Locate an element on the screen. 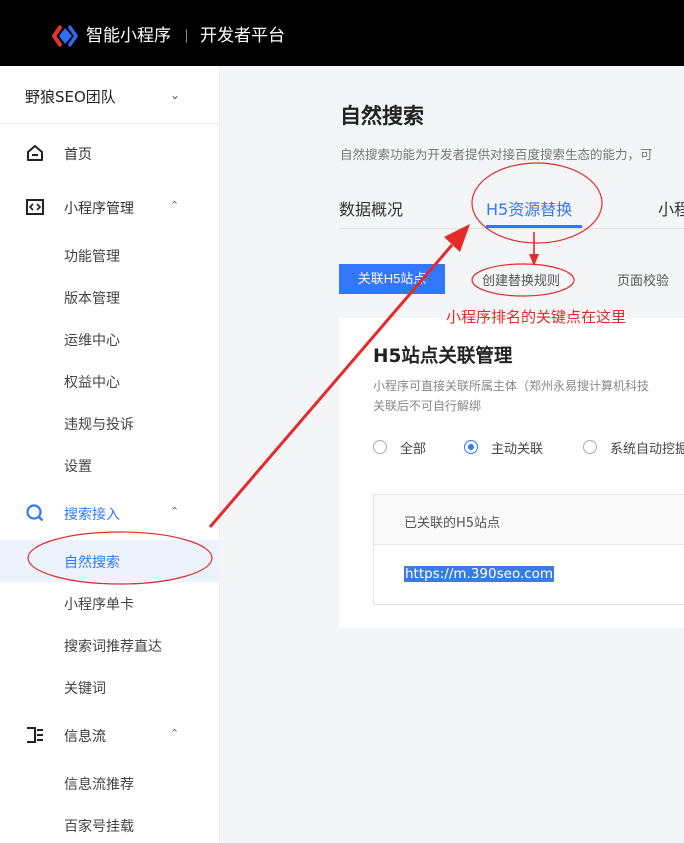  sidebar-item-baijiahao: 百家号挂载 is located at coordinates (110, 823).